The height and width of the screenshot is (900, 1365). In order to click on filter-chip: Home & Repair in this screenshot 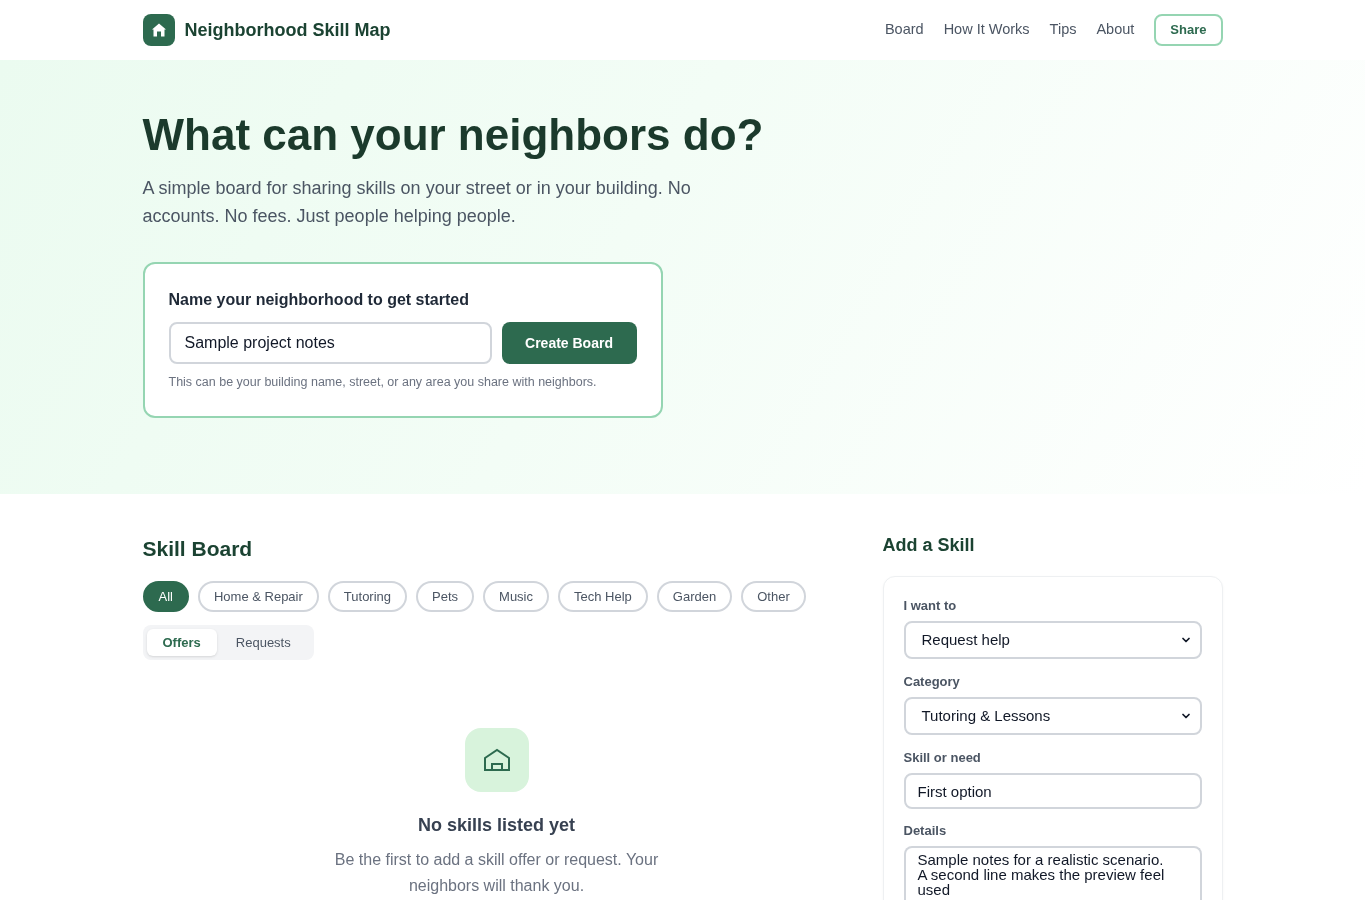, I will do `click(258, 596)`.